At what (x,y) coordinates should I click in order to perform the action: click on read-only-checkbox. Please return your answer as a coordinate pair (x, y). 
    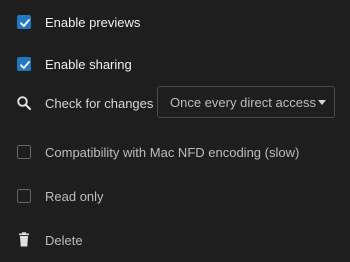
    Looking at the image, I should click on (24, 196).